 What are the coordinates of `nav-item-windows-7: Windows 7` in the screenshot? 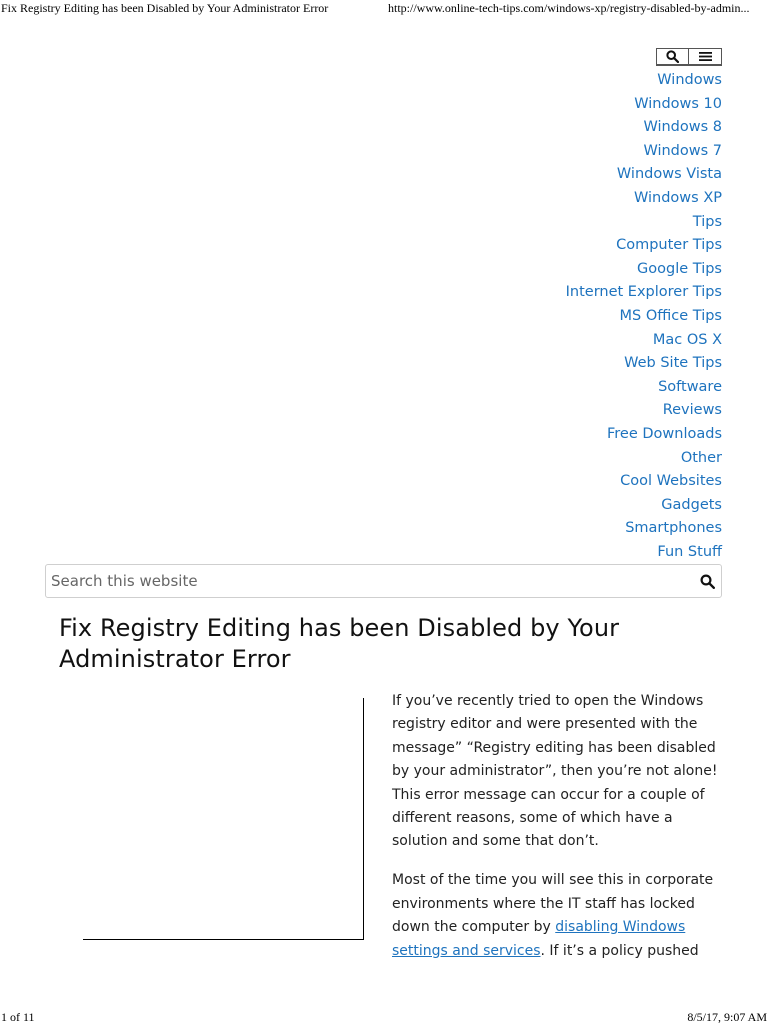 It's located at (592, 152).